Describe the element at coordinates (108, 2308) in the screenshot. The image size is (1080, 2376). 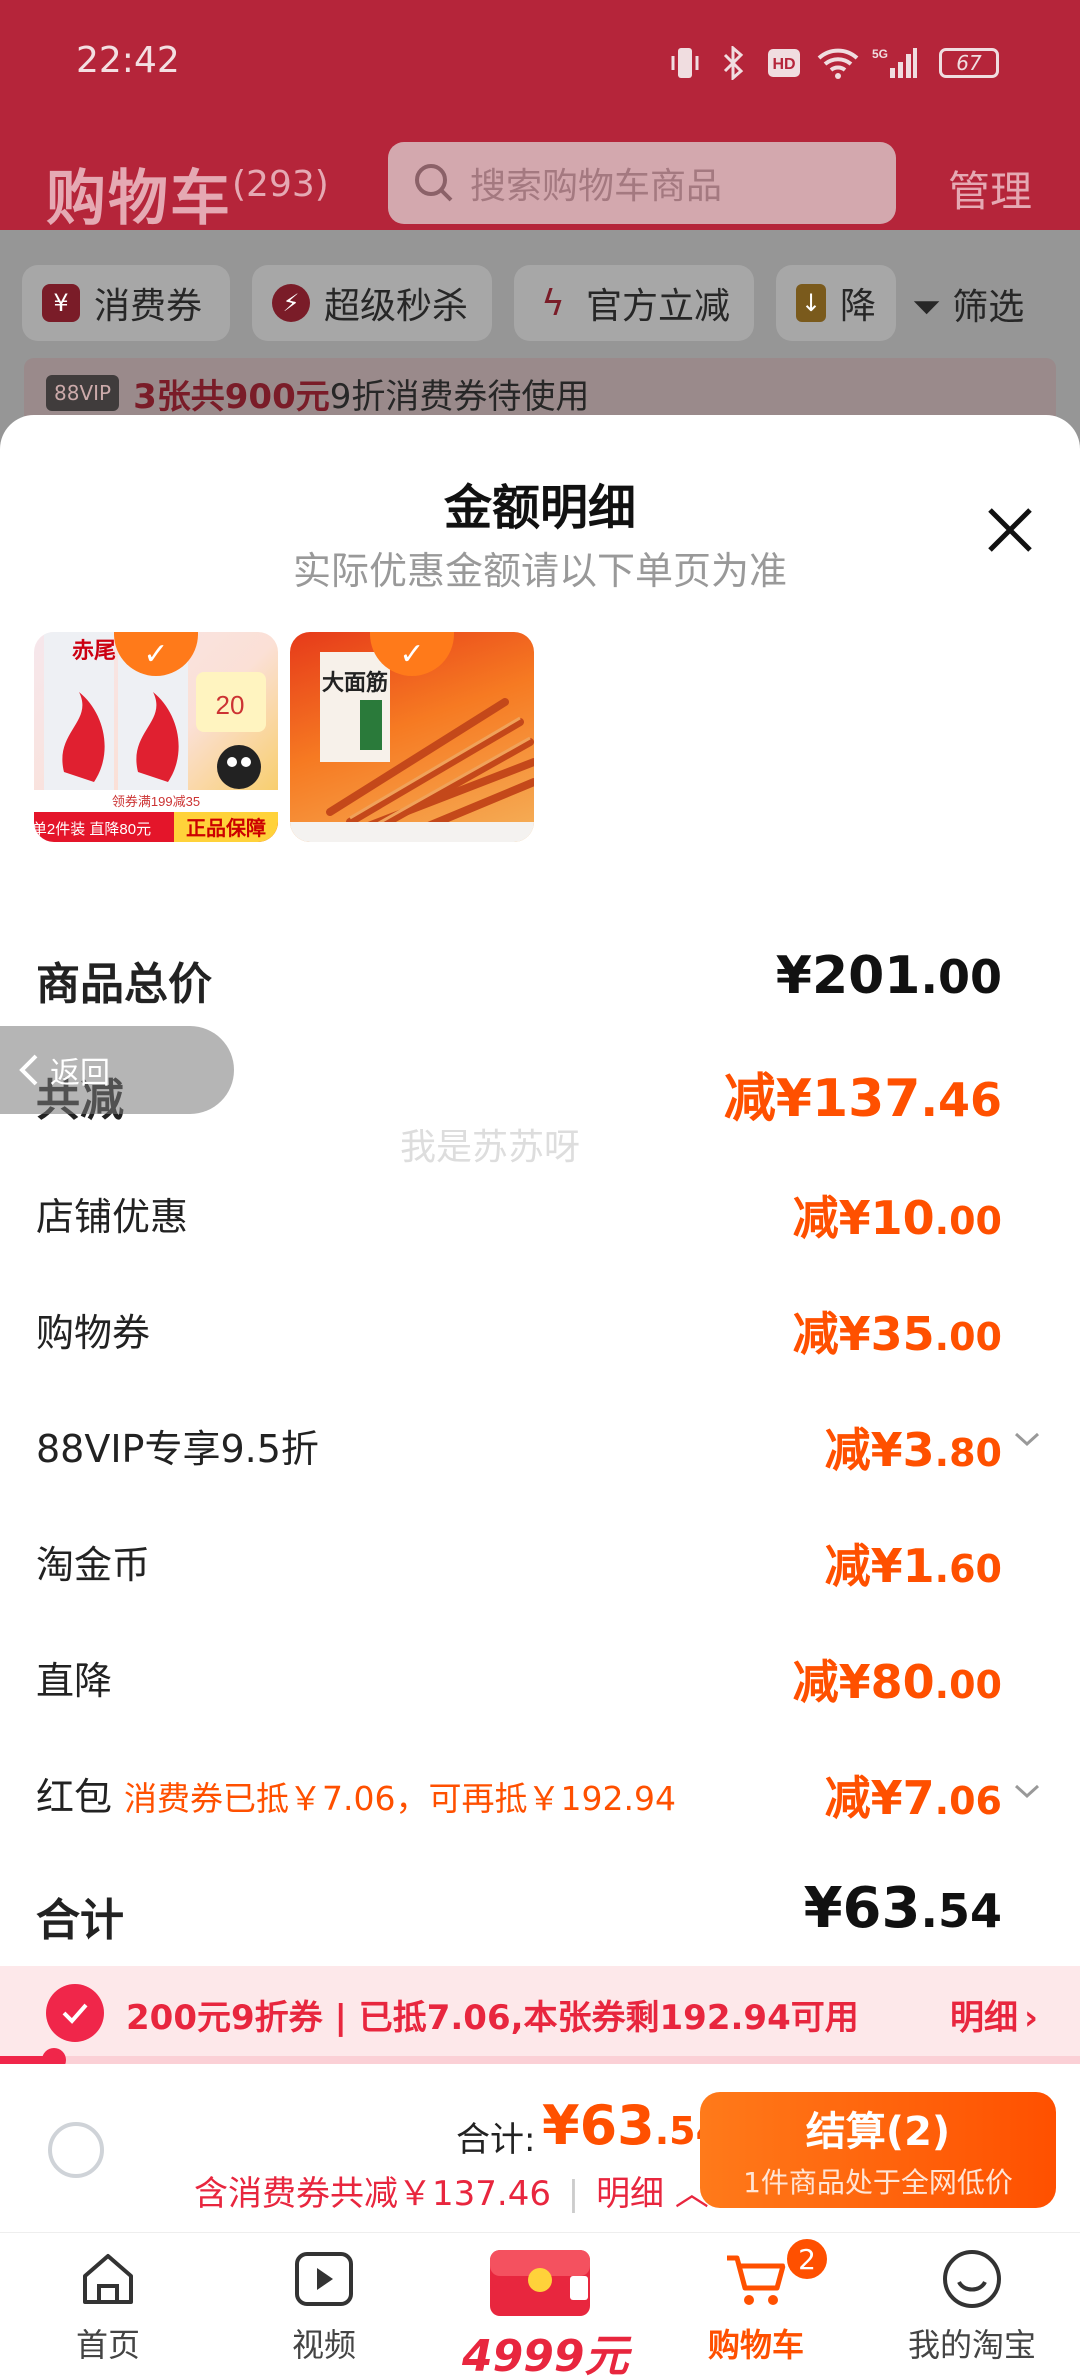
I see `tab-home: 首页` at that location.